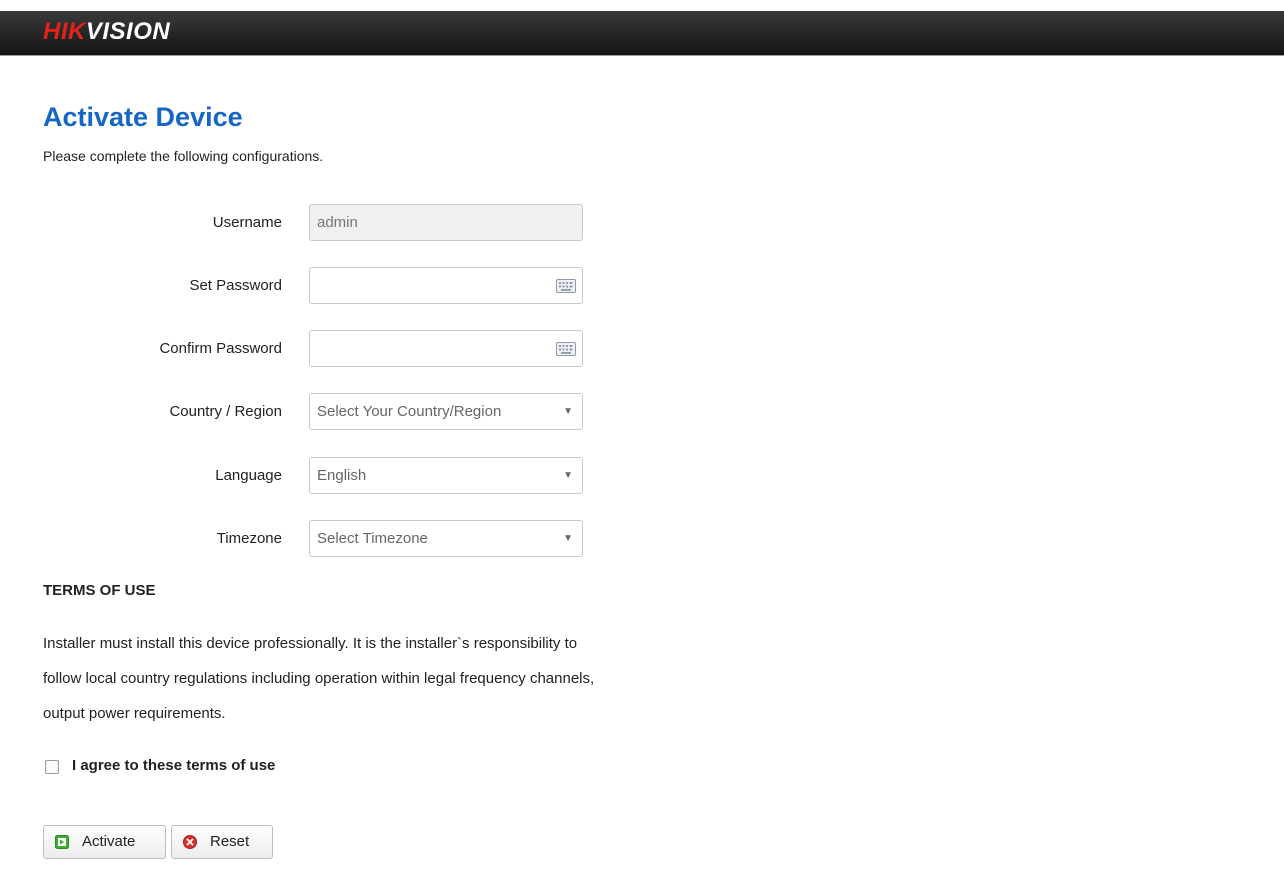 This screenshot has width=1284, height=879. I want to click on confirm-password-row: Confirm Password, so click(300, 349).